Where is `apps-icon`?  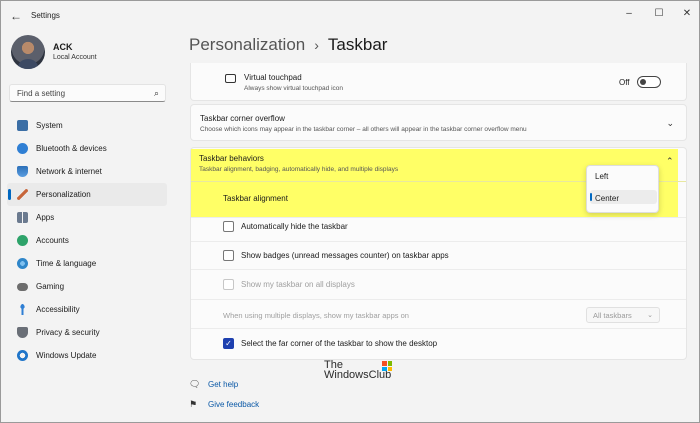
apps-icon is located at coordinates (22, 217).